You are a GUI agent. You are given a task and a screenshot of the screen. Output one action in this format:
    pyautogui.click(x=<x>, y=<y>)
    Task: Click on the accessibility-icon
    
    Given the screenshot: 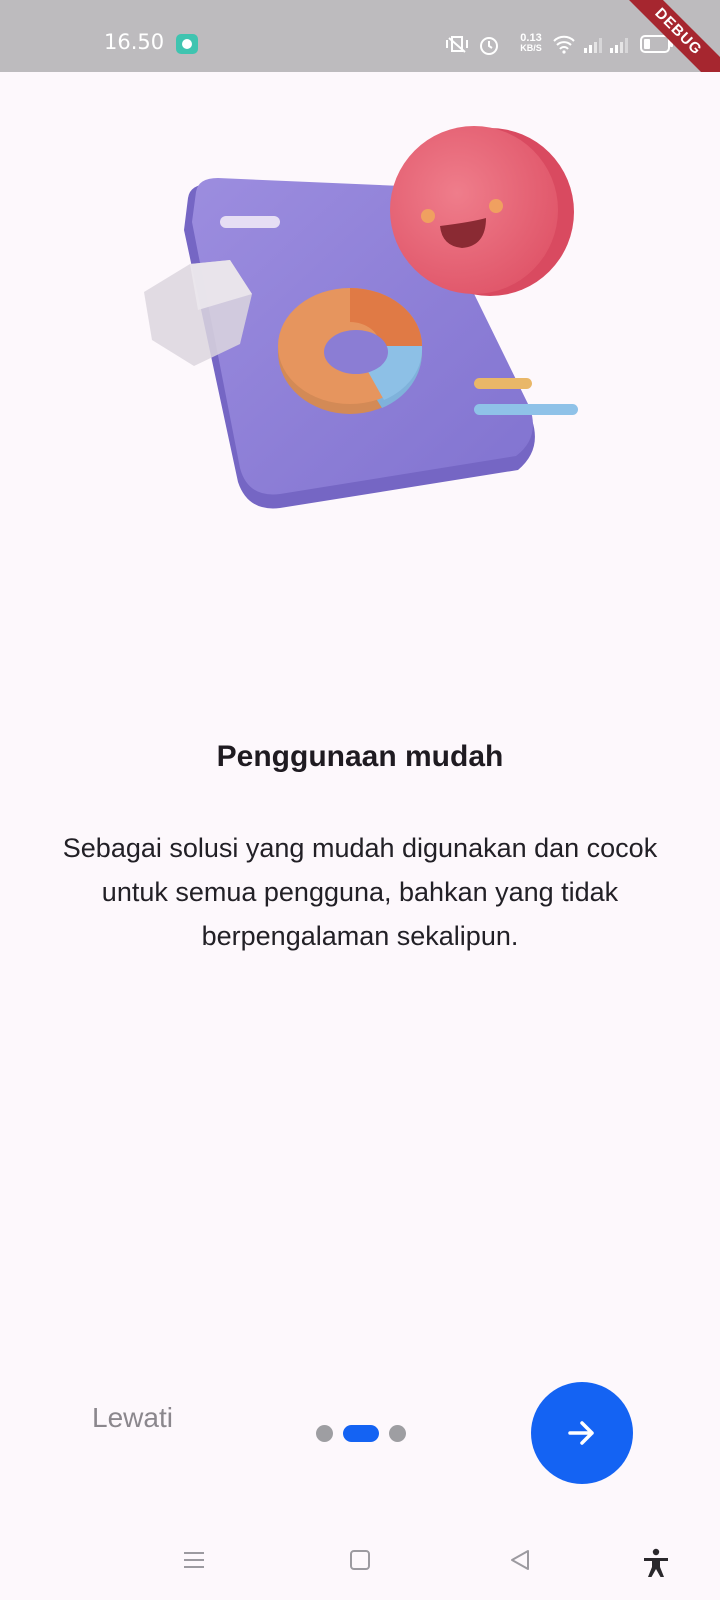 What is the action you would take?
    pyautogui.click(x=656, y=1563)
    